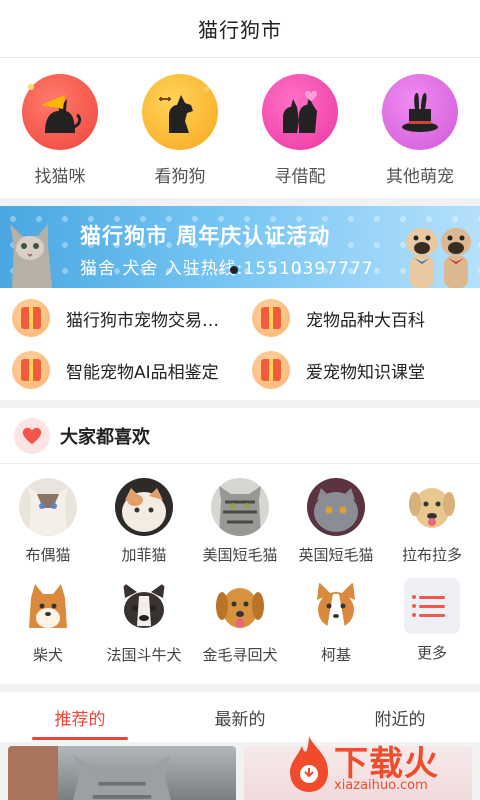 This screenshot has width=480, height=800. What do you see at coordinates (180, 177) in the screenshot?
I see `category-label: 看狗狗` at bounding box center [180, 177].